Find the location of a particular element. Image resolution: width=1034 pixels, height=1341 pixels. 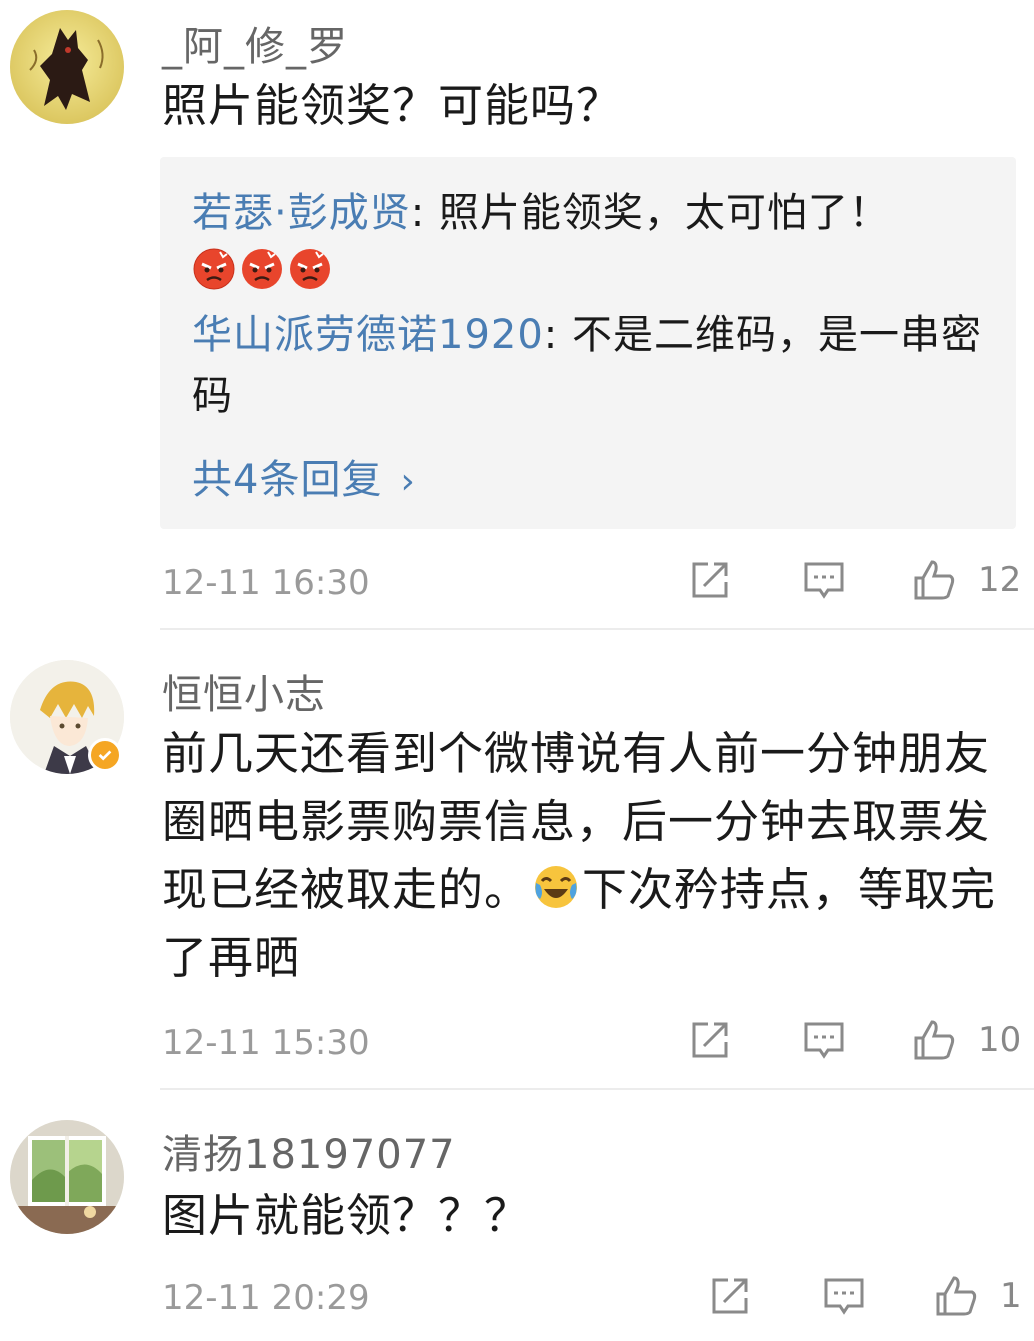

reply-emoji-row is located at coordinates (262, 269).